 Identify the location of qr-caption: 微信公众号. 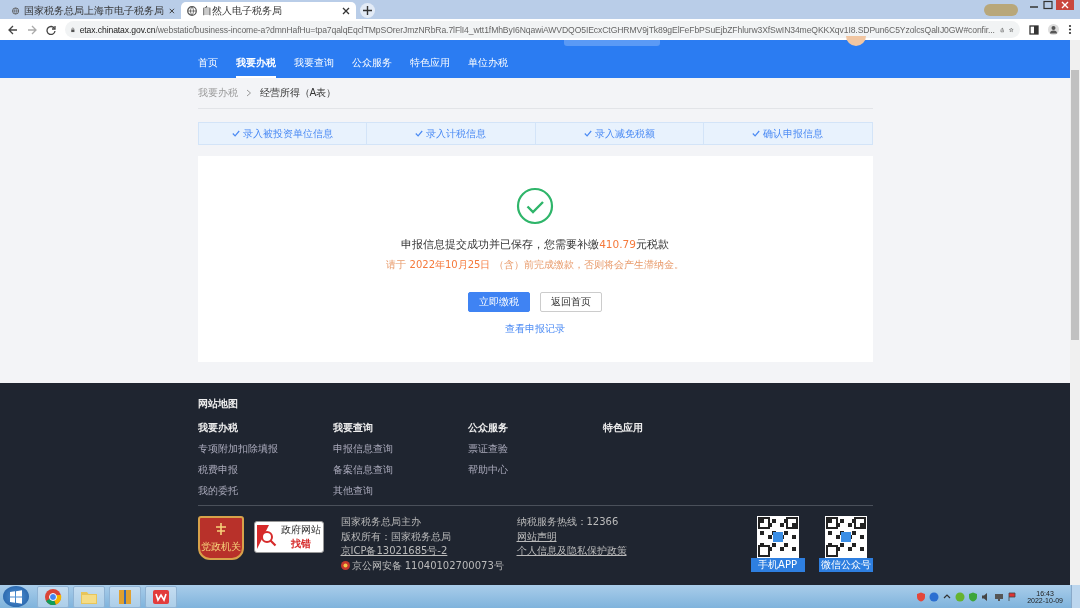
(845, 565).